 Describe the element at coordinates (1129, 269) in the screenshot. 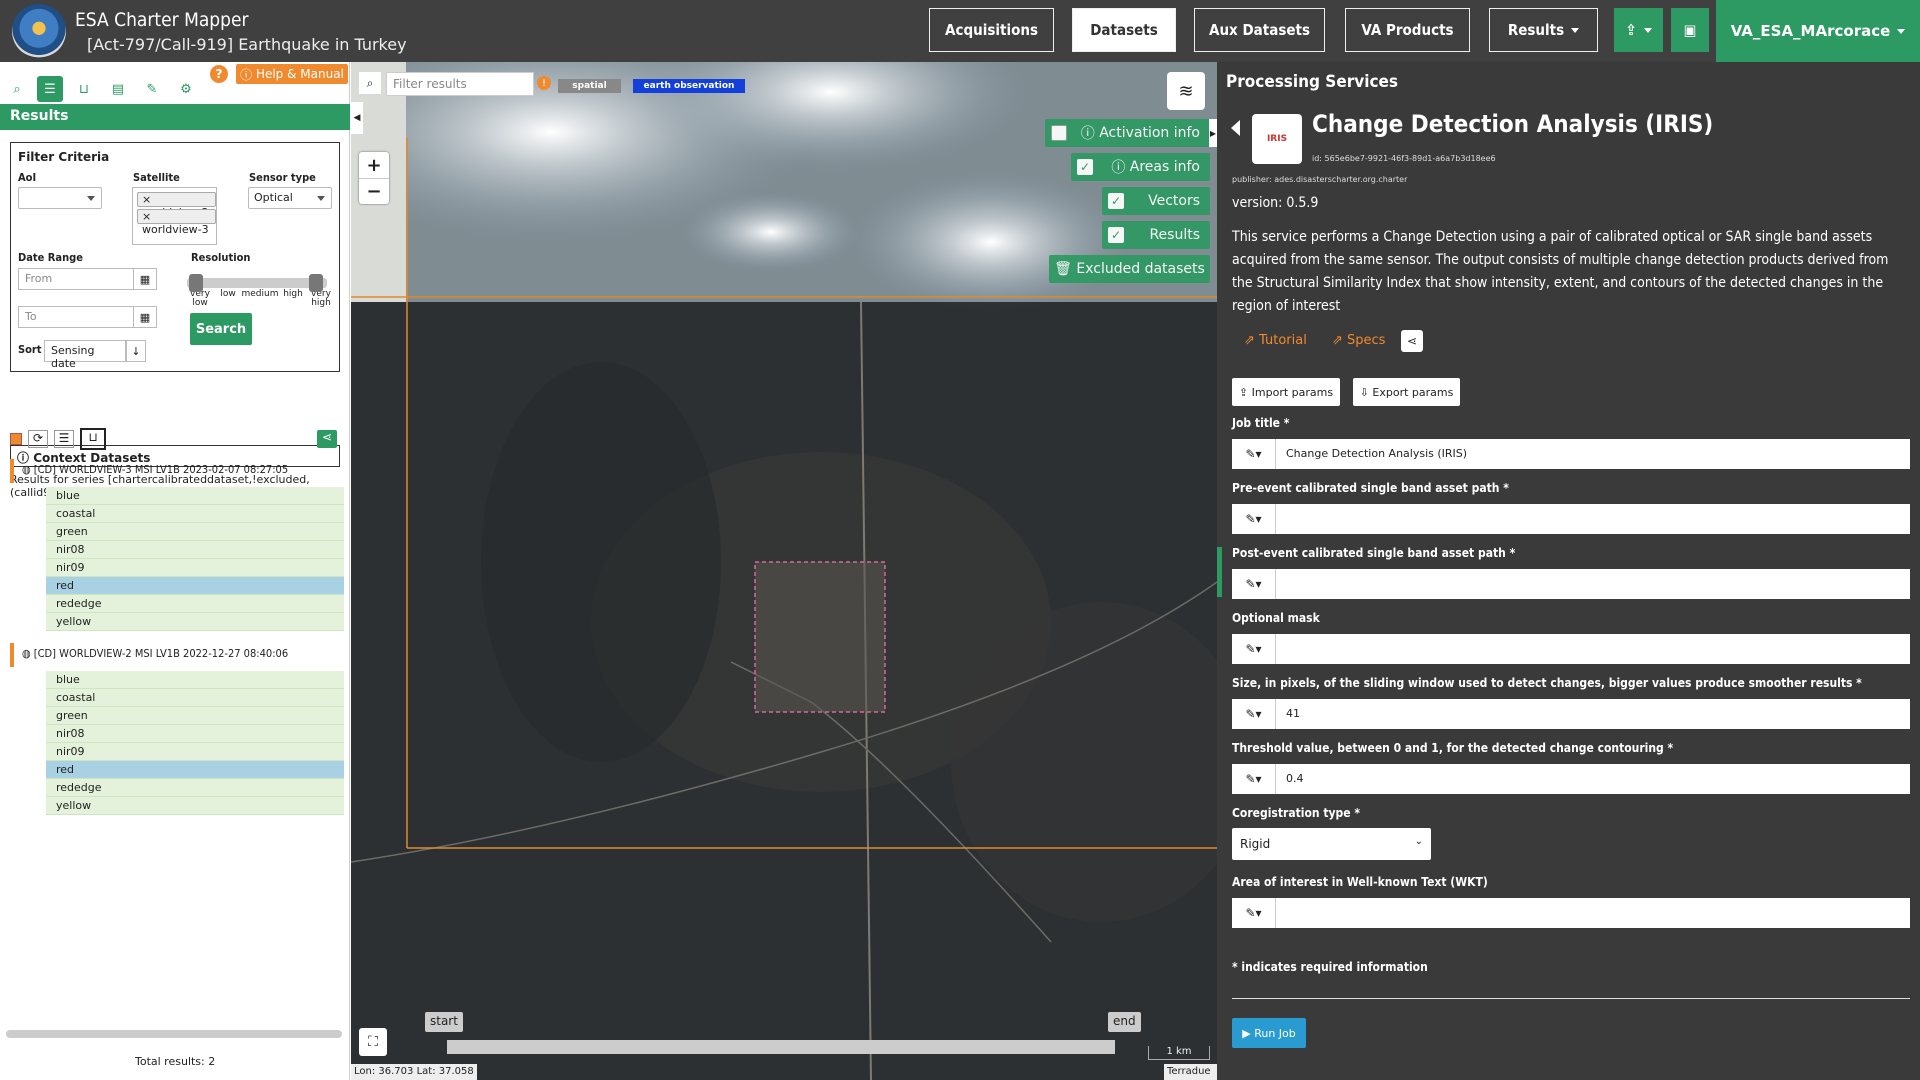

I see `excluded-datasets-button: 🗑 Excluded datasets` at that location.